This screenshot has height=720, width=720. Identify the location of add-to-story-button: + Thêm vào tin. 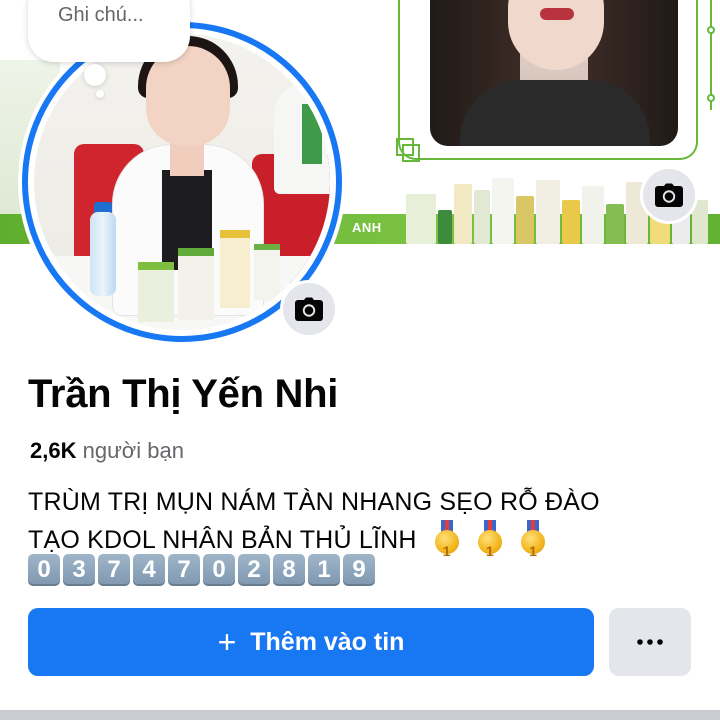
(311, 642).